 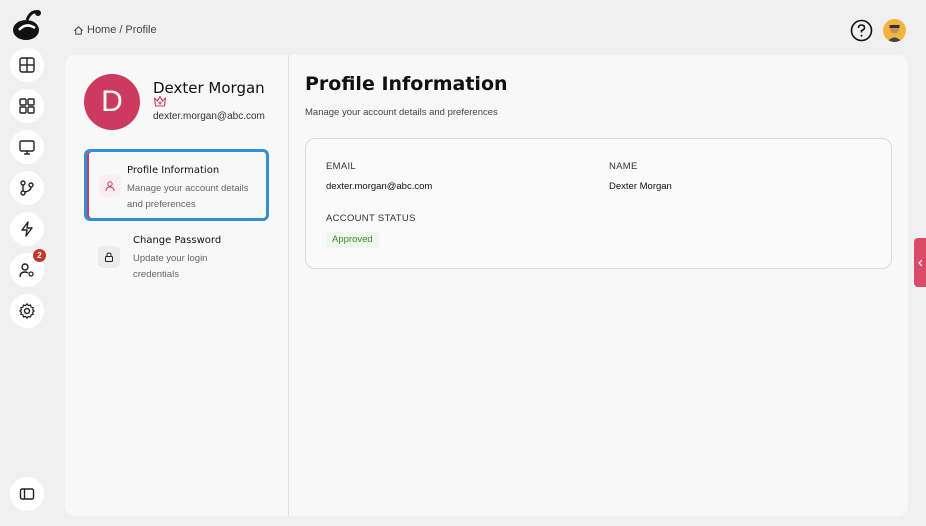 I want to click on breadcrumb: Home / Profile, so click(x=115, y=30).